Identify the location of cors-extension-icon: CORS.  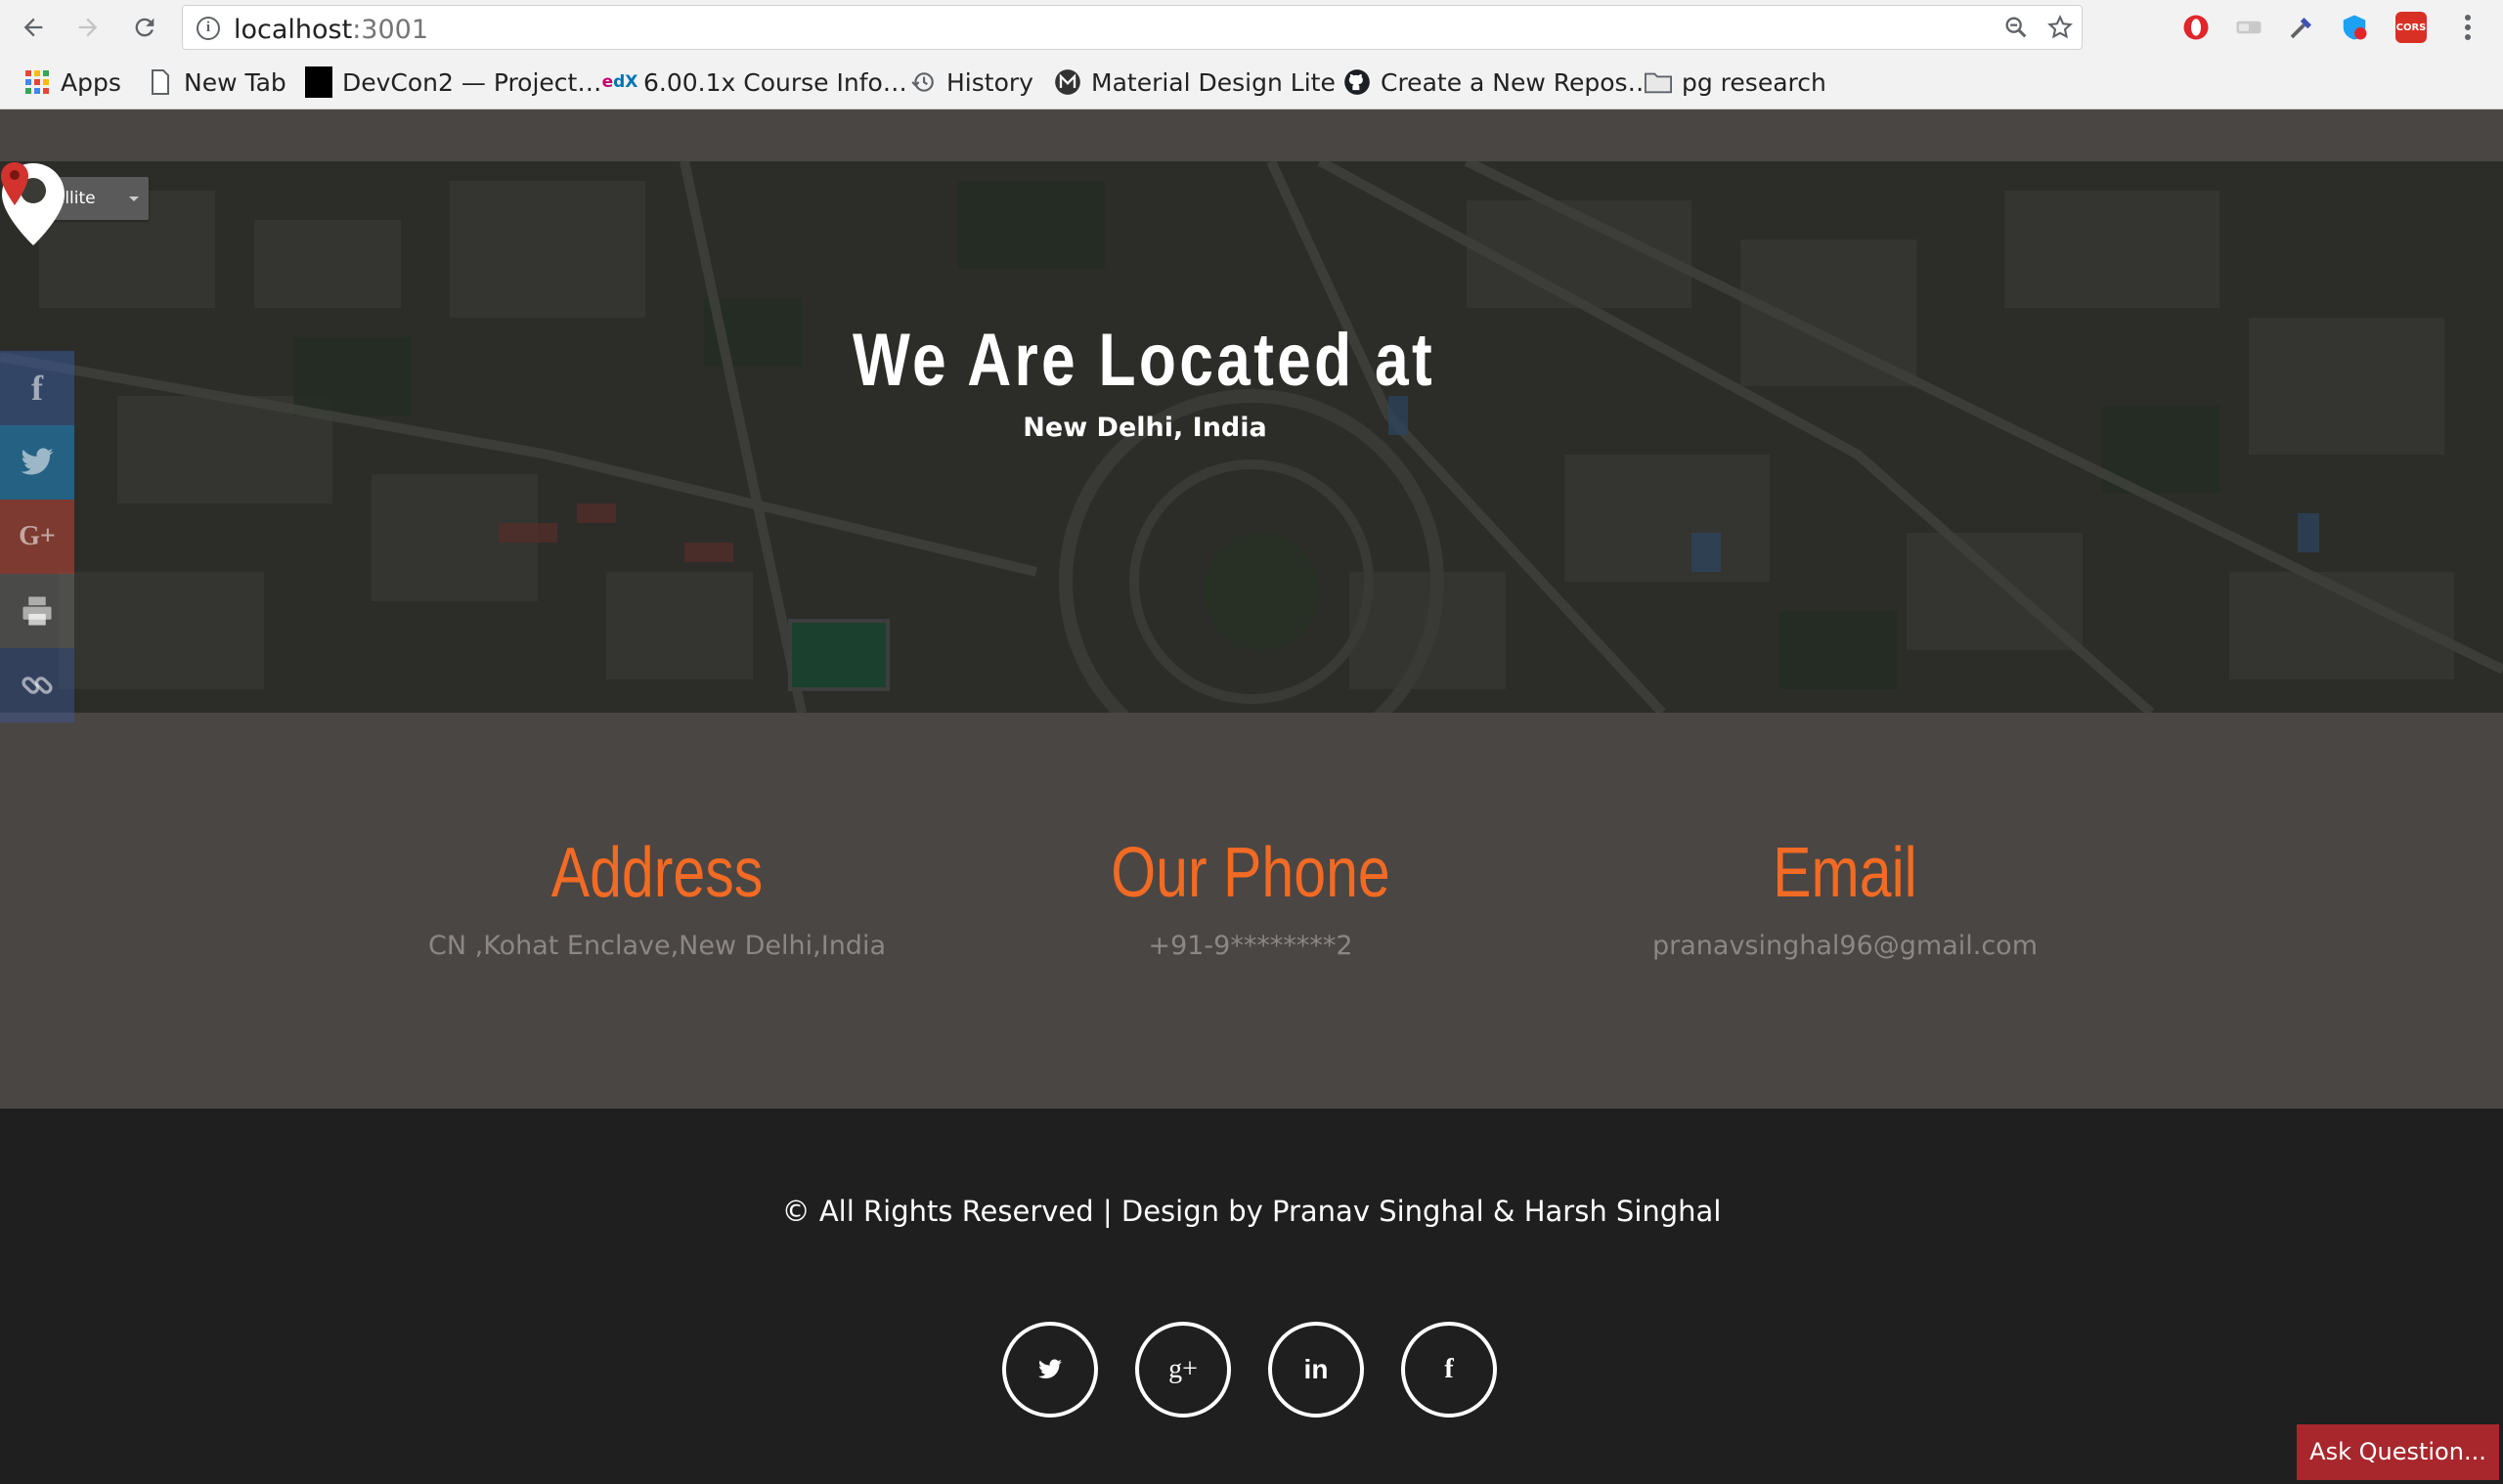
(2411, 27).